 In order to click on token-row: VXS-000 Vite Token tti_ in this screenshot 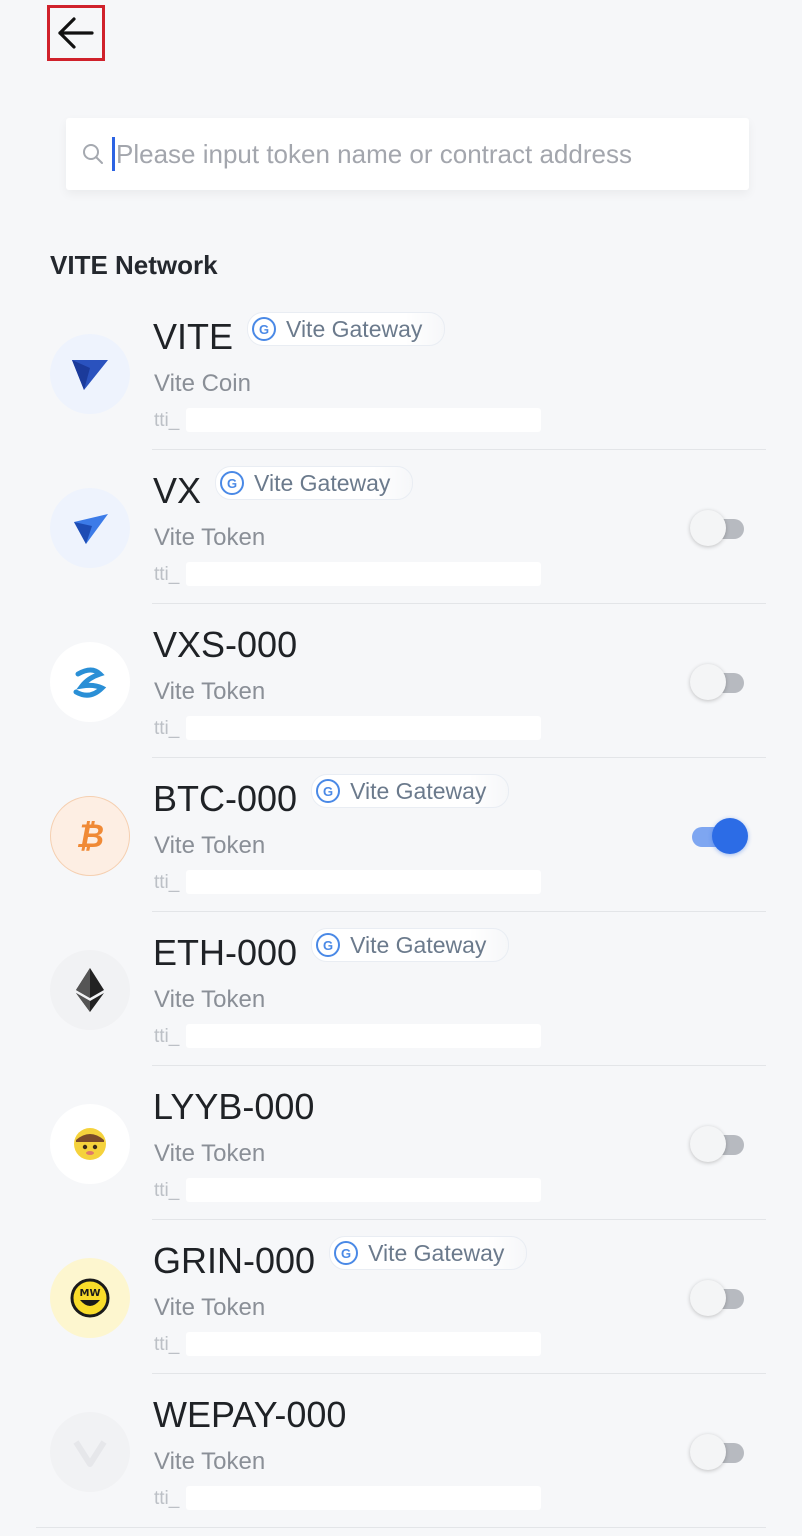, I will do `click(401, 681)`.